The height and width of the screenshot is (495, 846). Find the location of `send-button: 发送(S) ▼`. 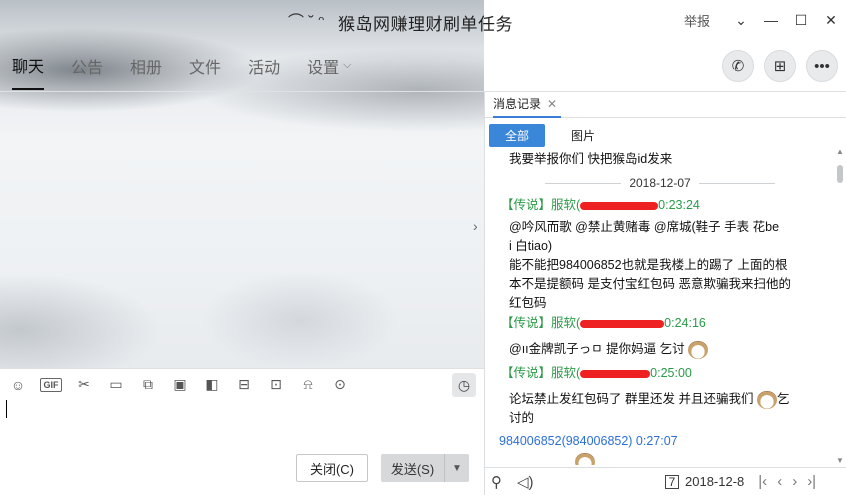

send-button: 发送(S) ▼ is located at coordinates (425, 468).